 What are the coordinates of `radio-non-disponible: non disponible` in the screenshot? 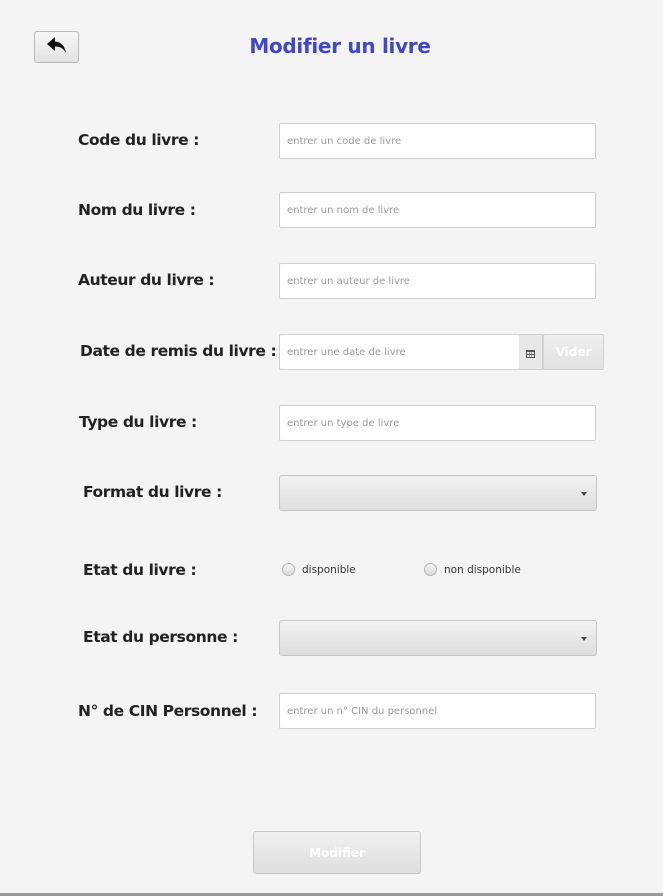 It's located at (472, 569).